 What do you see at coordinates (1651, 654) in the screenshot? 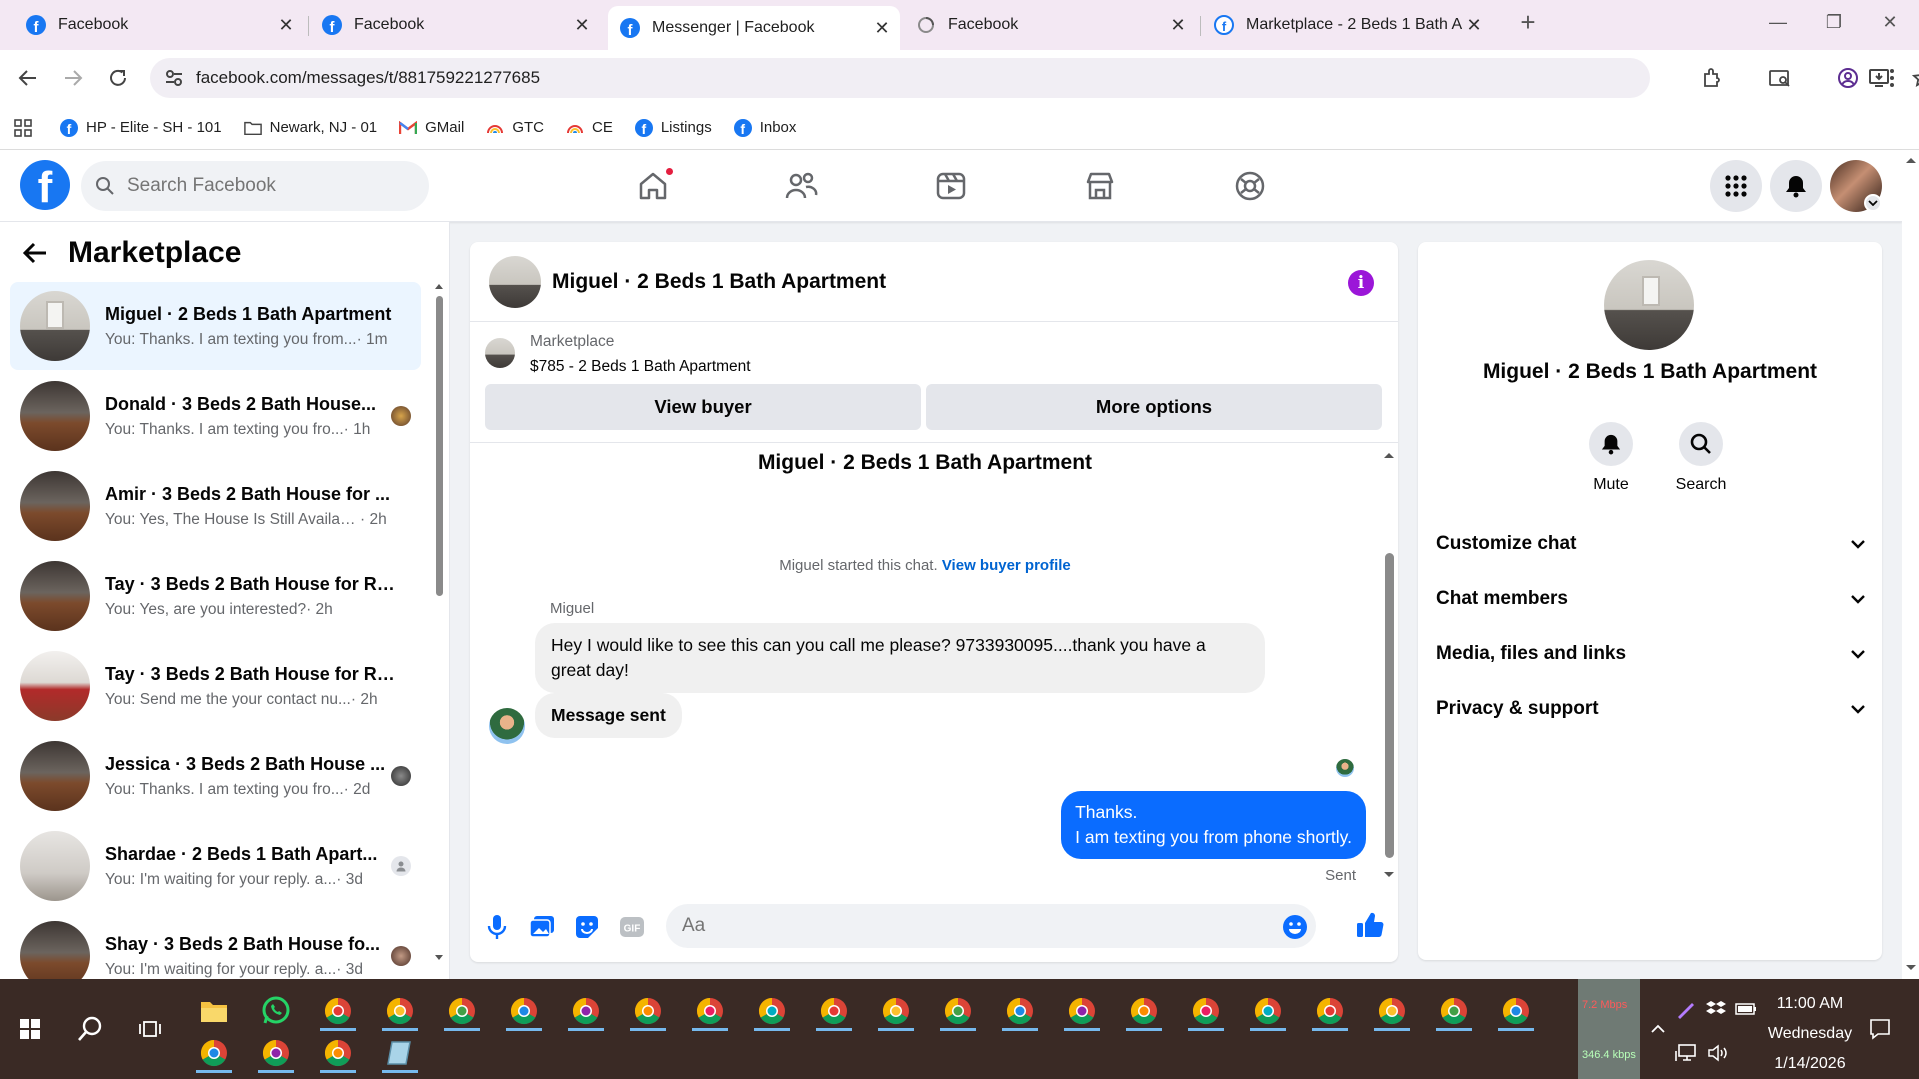
I see `media-files-links-section: Media, files and links` at bounding box center [1651, 654].